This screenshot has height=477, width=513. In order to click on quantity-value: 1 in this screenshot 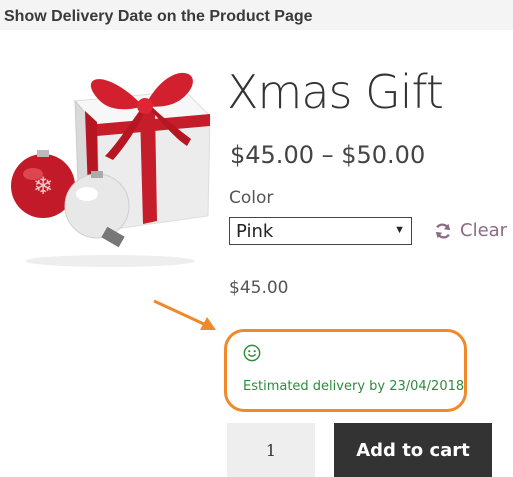, I will do `click(271, 450)`.